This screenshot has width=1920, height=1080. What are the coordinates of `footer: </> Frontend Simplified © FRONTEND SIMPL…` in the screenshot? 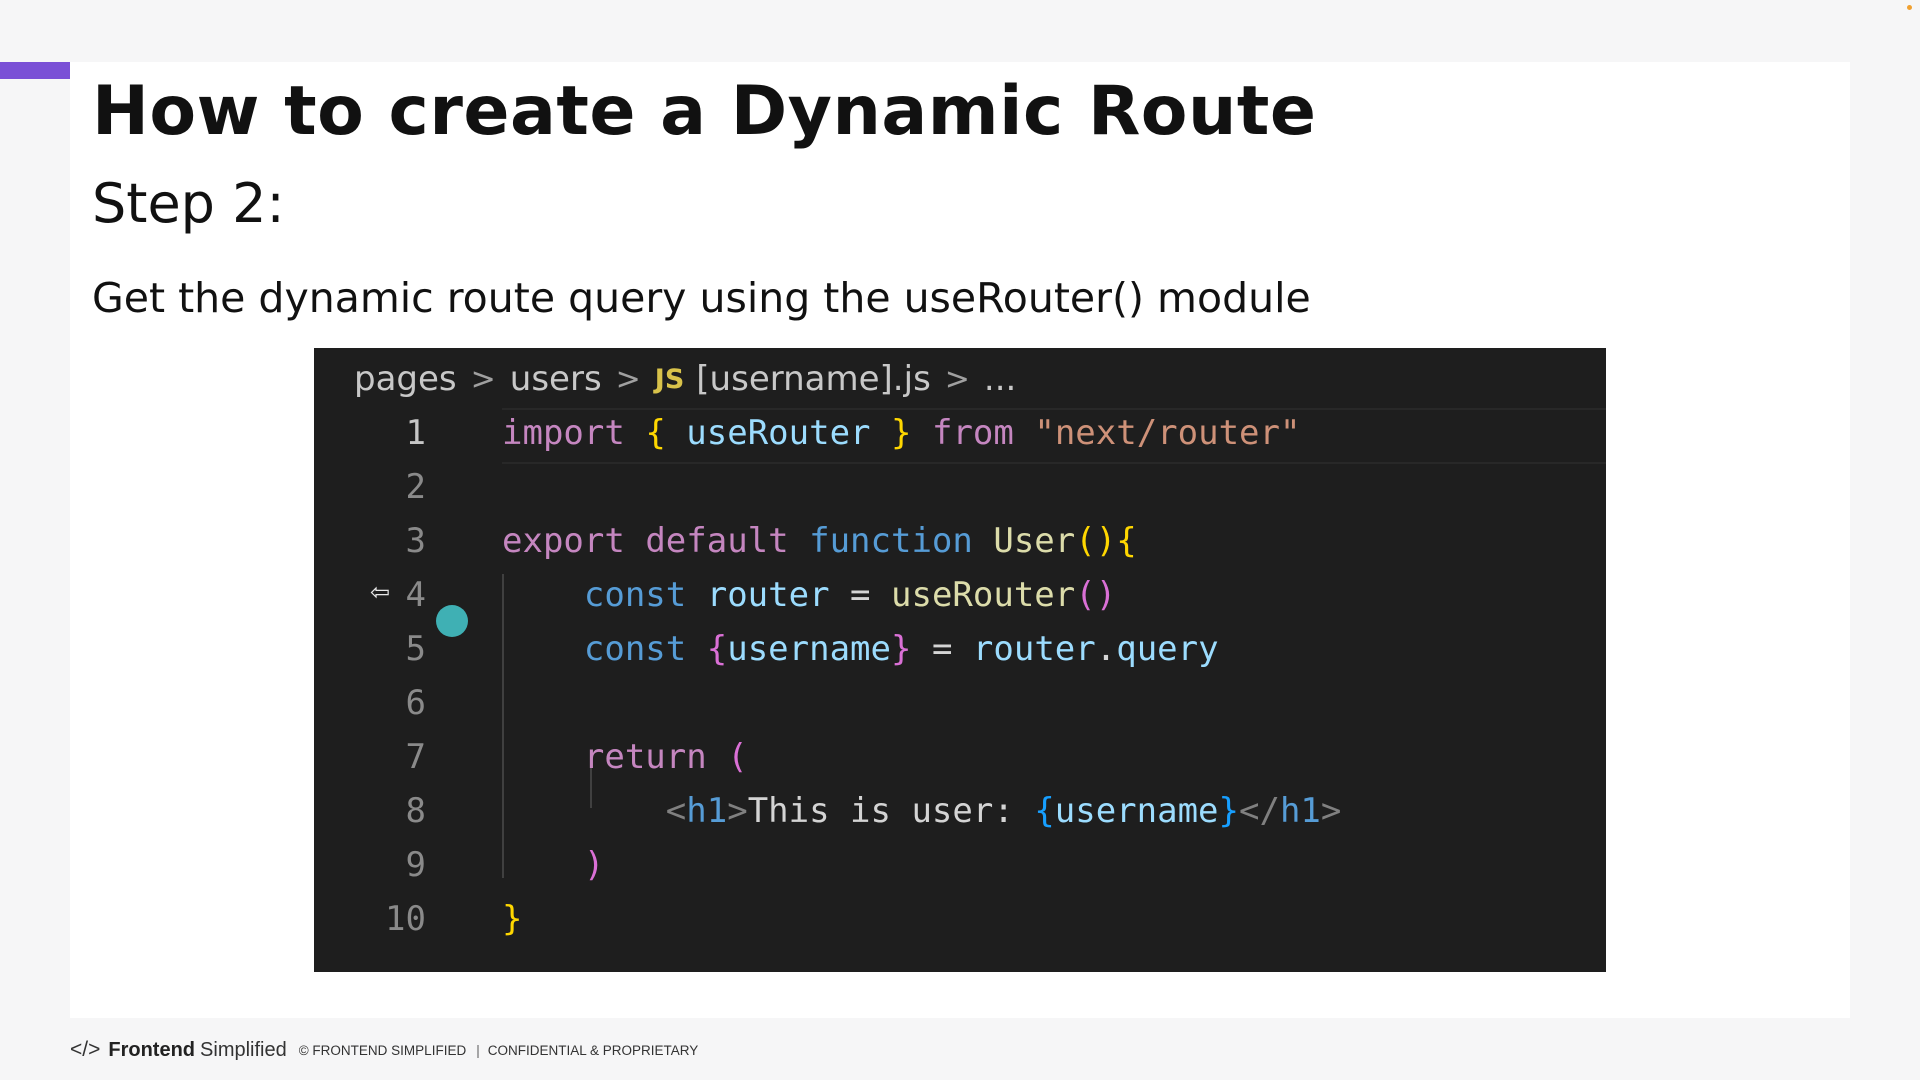 It's located at (384, 1050).